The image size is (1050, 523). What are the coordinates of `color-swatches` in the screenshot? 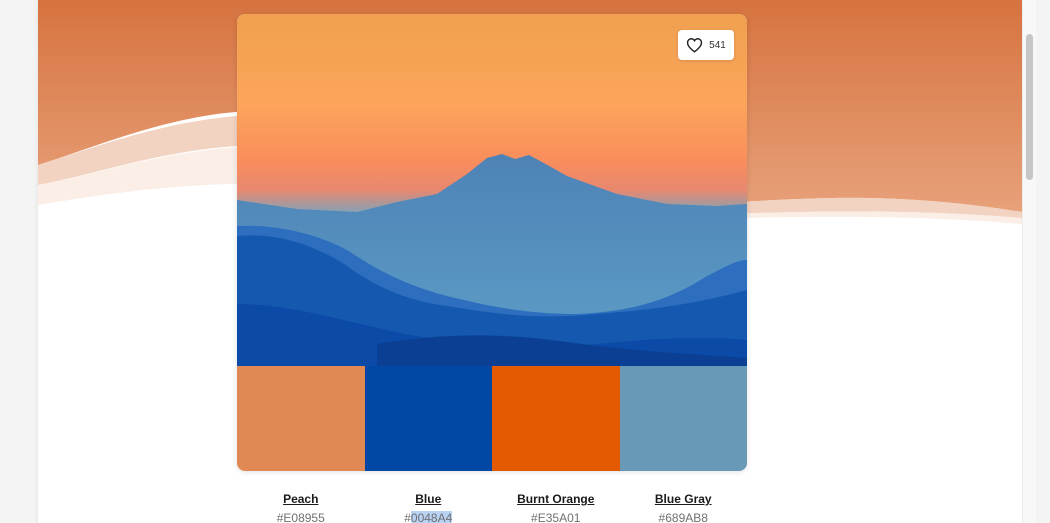 It's located at (492, 418).